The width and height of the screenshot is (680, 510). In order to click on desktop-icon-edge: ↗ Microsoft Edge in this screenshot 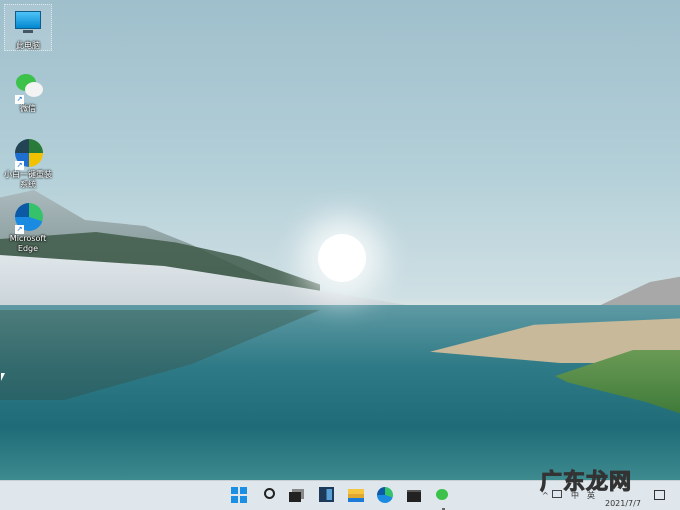, I will do `click(28, 228)`.